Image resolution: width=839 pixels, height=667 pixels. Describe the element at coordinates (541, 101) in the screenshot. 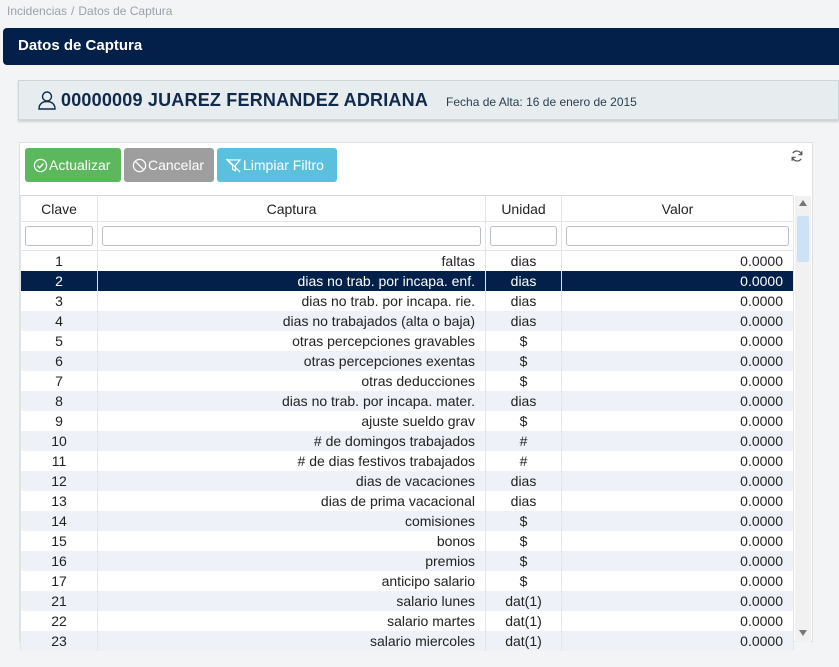

I see `employee-hire-date: Fecha de Alta: 16 de enero de 2015` at that location.